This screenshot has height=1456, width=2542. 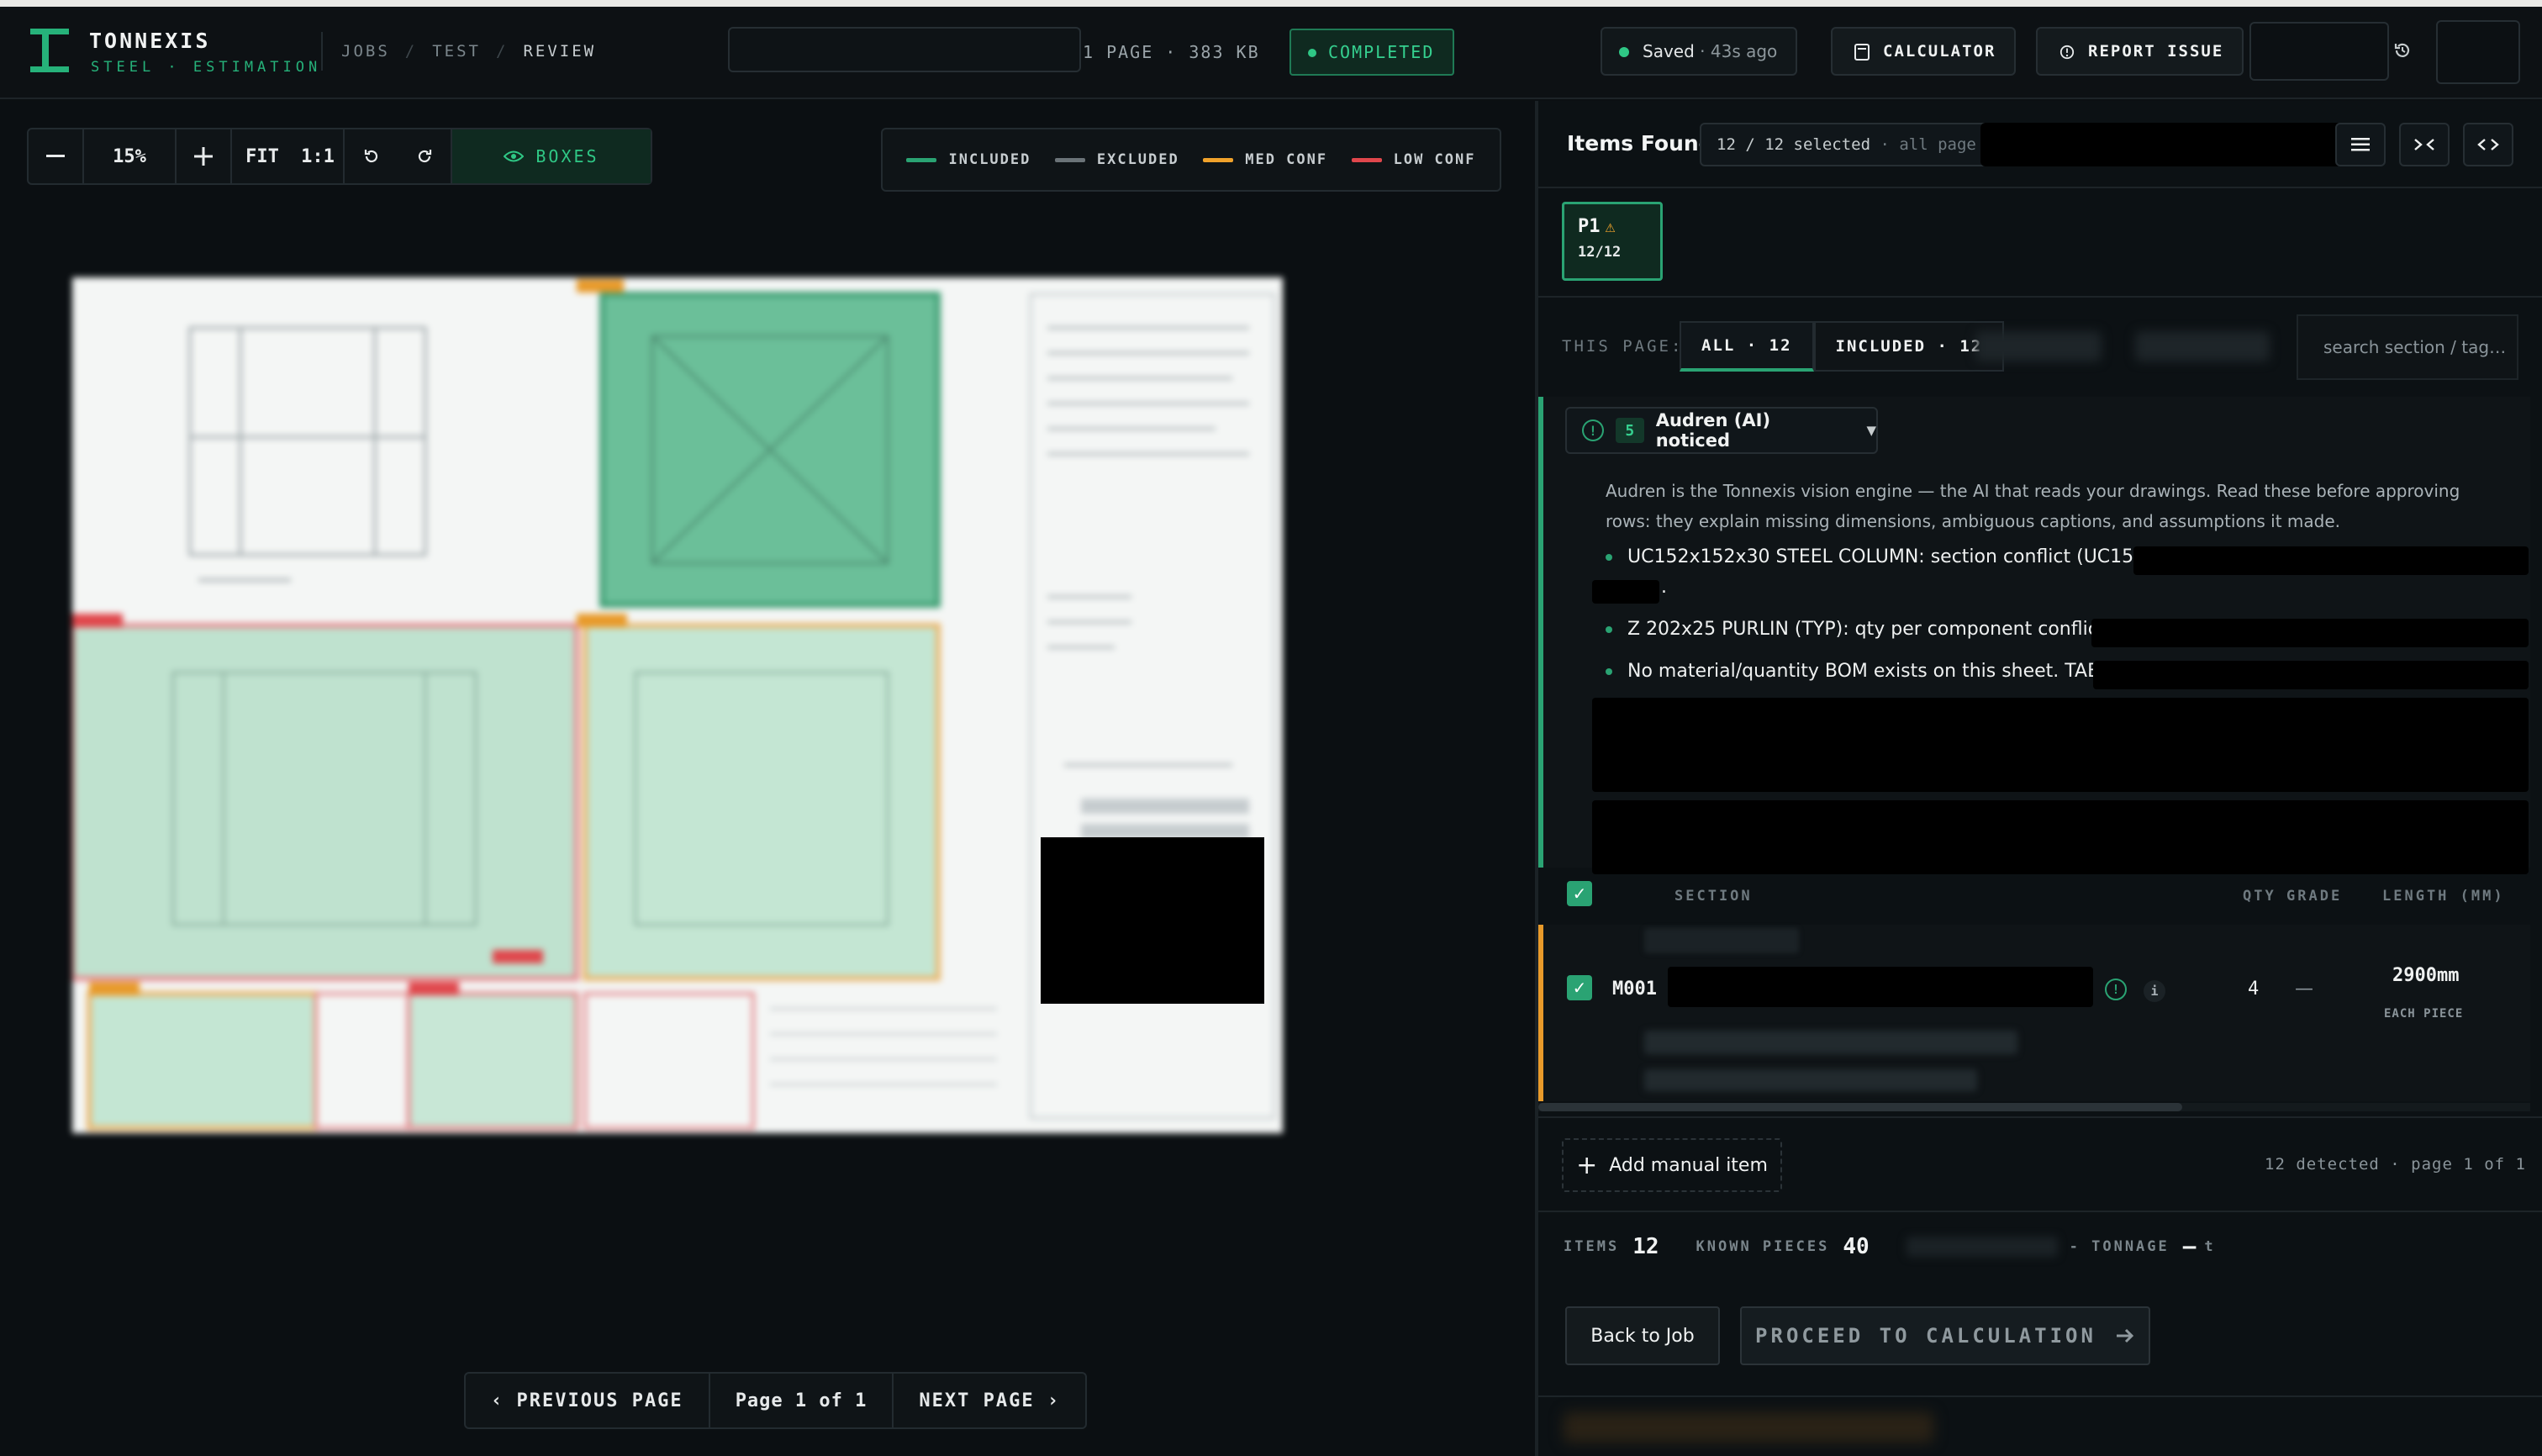 I want to click on select-all-checkbox: ✓, so click(x=1580, y=894).